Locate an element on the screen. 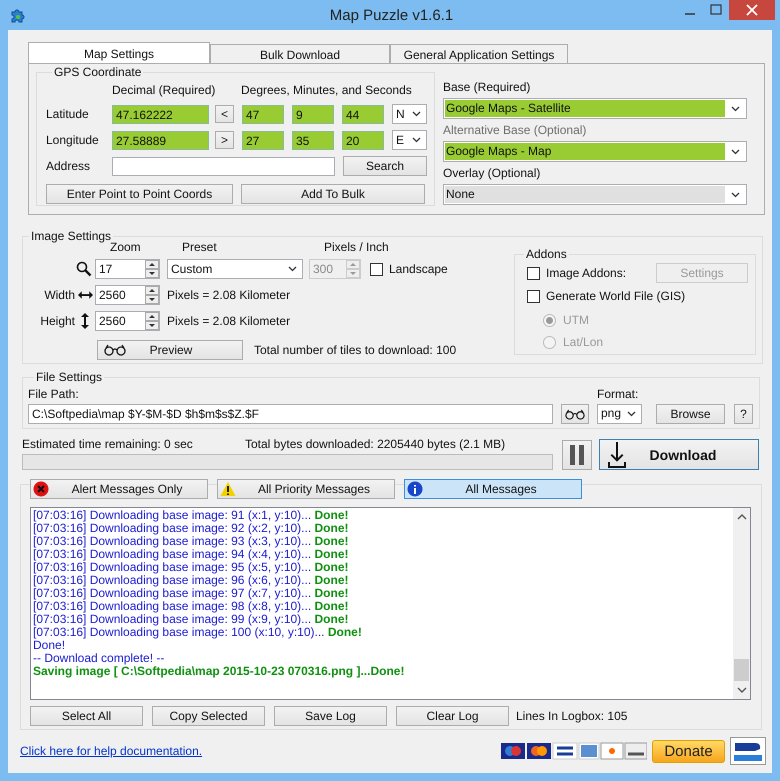 Image resolution: width=780 pixels, height=781 pixels. action-button: Enter Point to Point Coords is located at coordinates (139, 194).